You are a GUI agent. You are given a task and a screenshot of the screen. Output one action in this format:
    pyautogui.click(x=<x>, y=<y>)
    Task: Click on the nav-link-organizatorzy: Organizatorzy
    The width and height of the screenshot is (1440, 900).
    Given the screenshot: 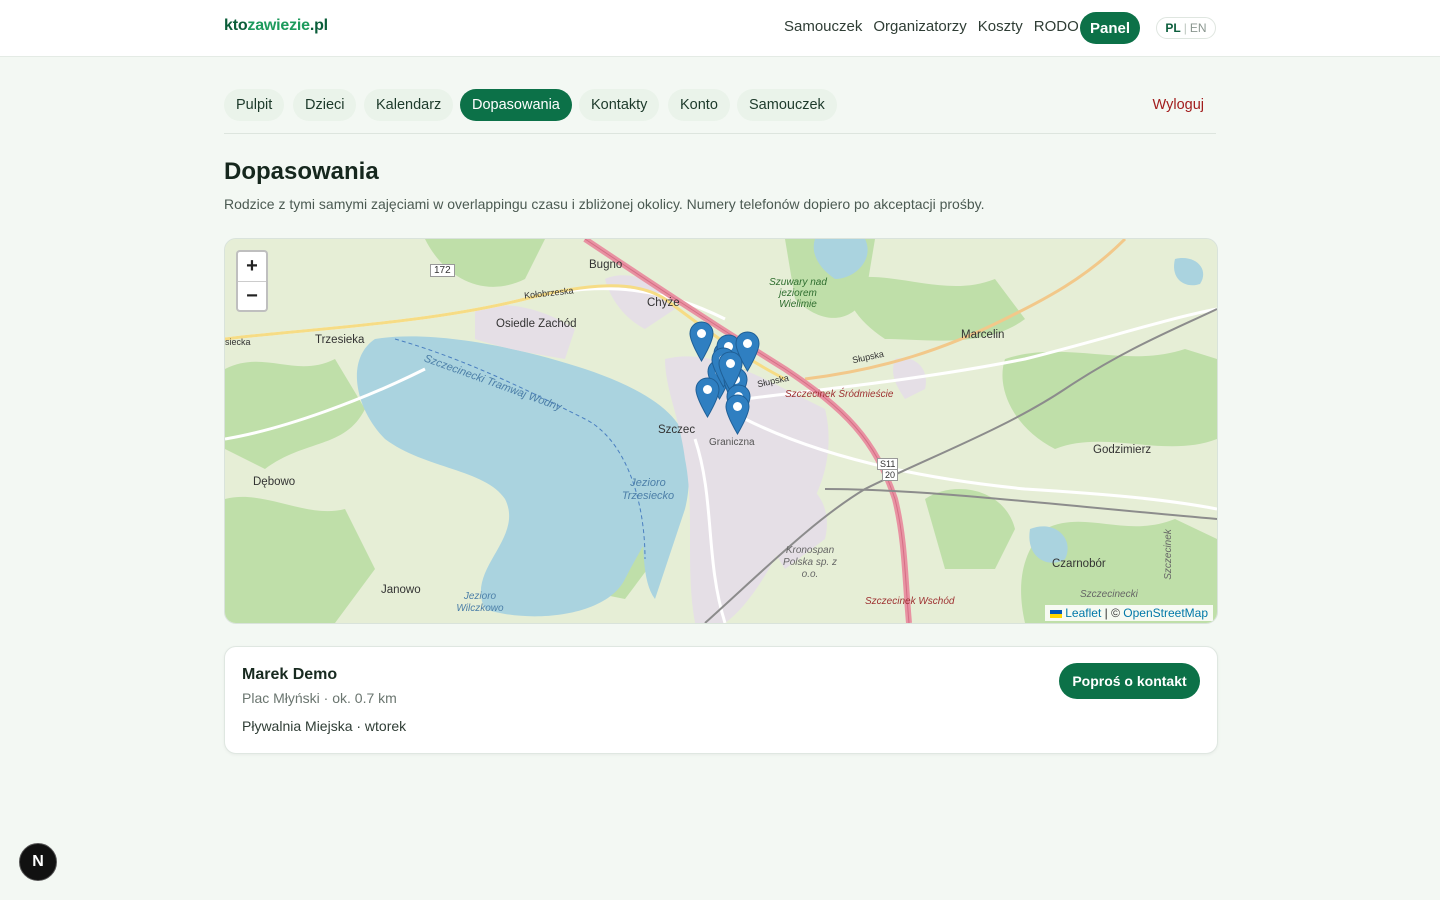 What is the action you would take?
    pyautogui.click(x=919, y=26)
    